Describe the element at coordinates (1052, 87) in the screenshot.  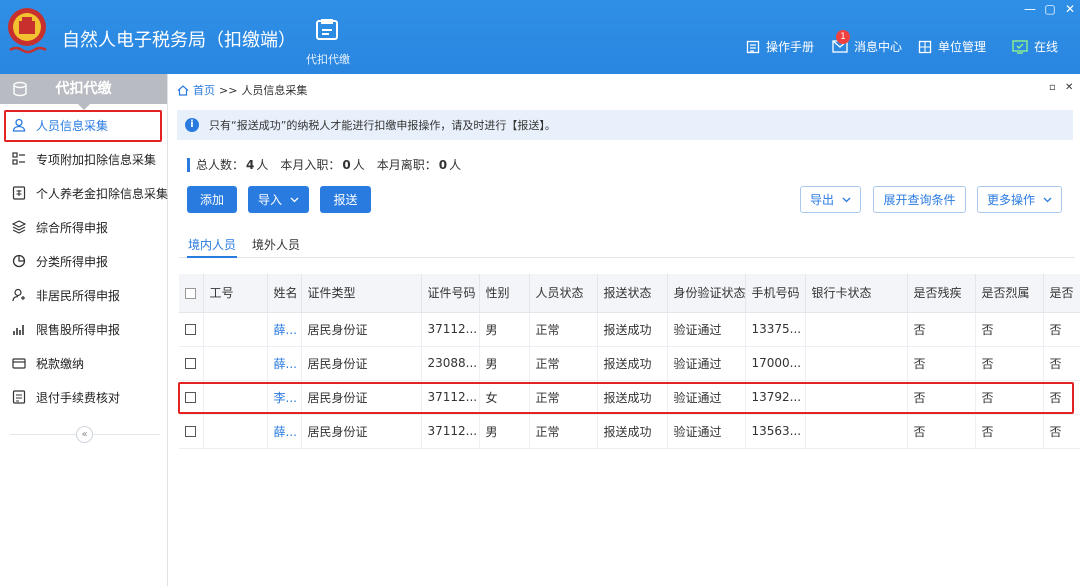
I see `tab-restore-icon: ▫` at that location.